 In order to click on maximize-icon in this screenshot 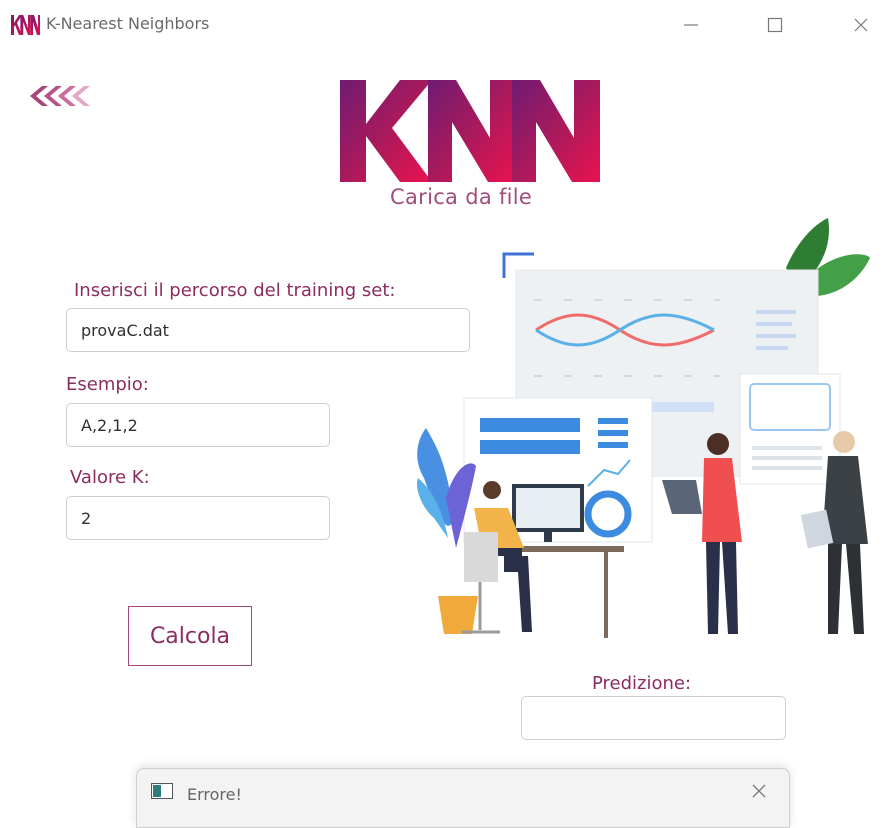, I will do `click(775, 25)`.